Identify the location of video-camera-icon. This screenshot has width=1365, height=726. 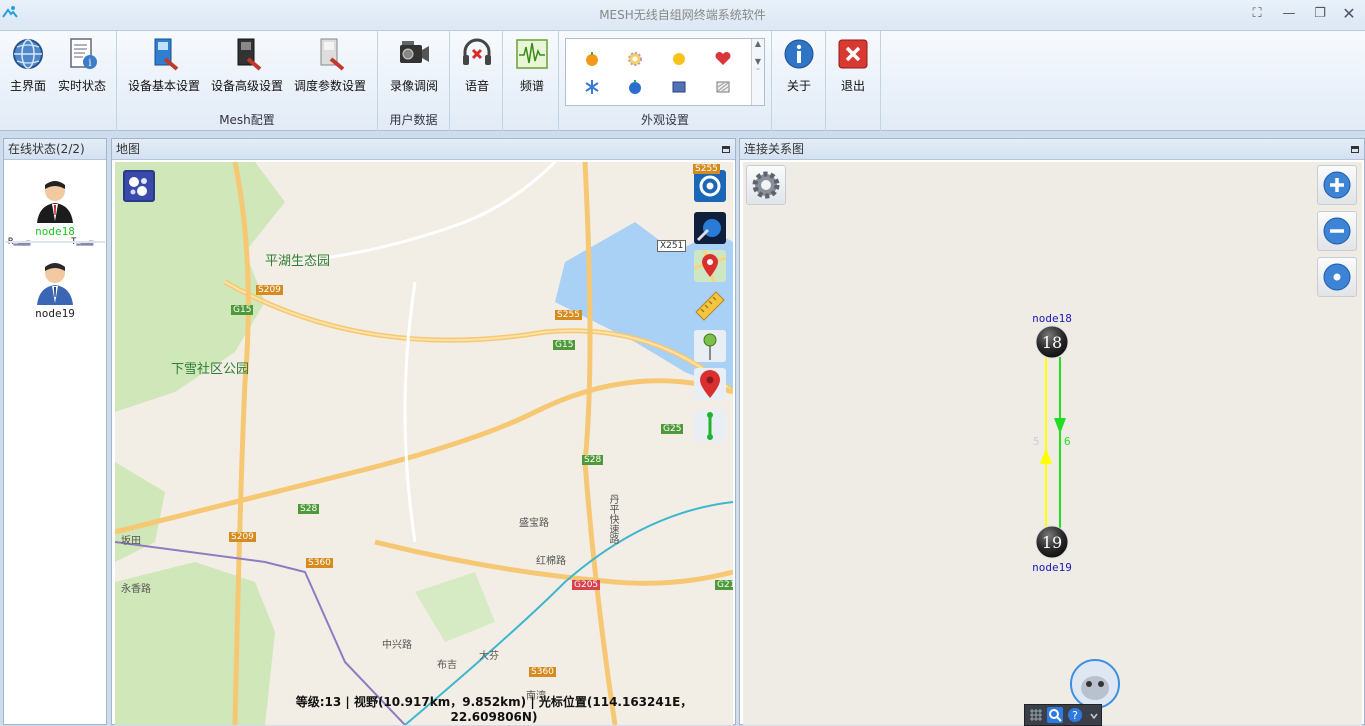
(414, 52).